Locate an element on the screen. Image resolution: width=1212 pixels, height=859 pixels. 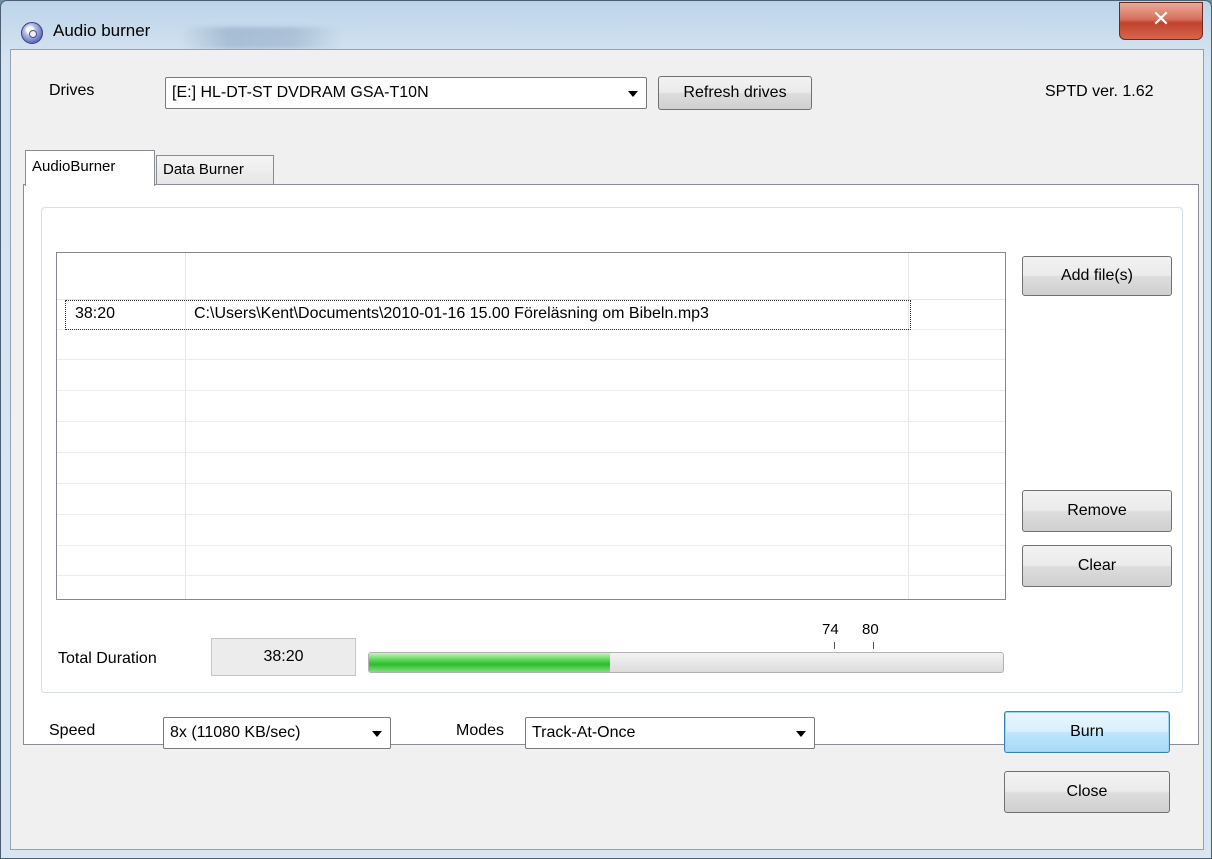
modes-combobox: Track-At-Once is located at coordinates (670, 733).